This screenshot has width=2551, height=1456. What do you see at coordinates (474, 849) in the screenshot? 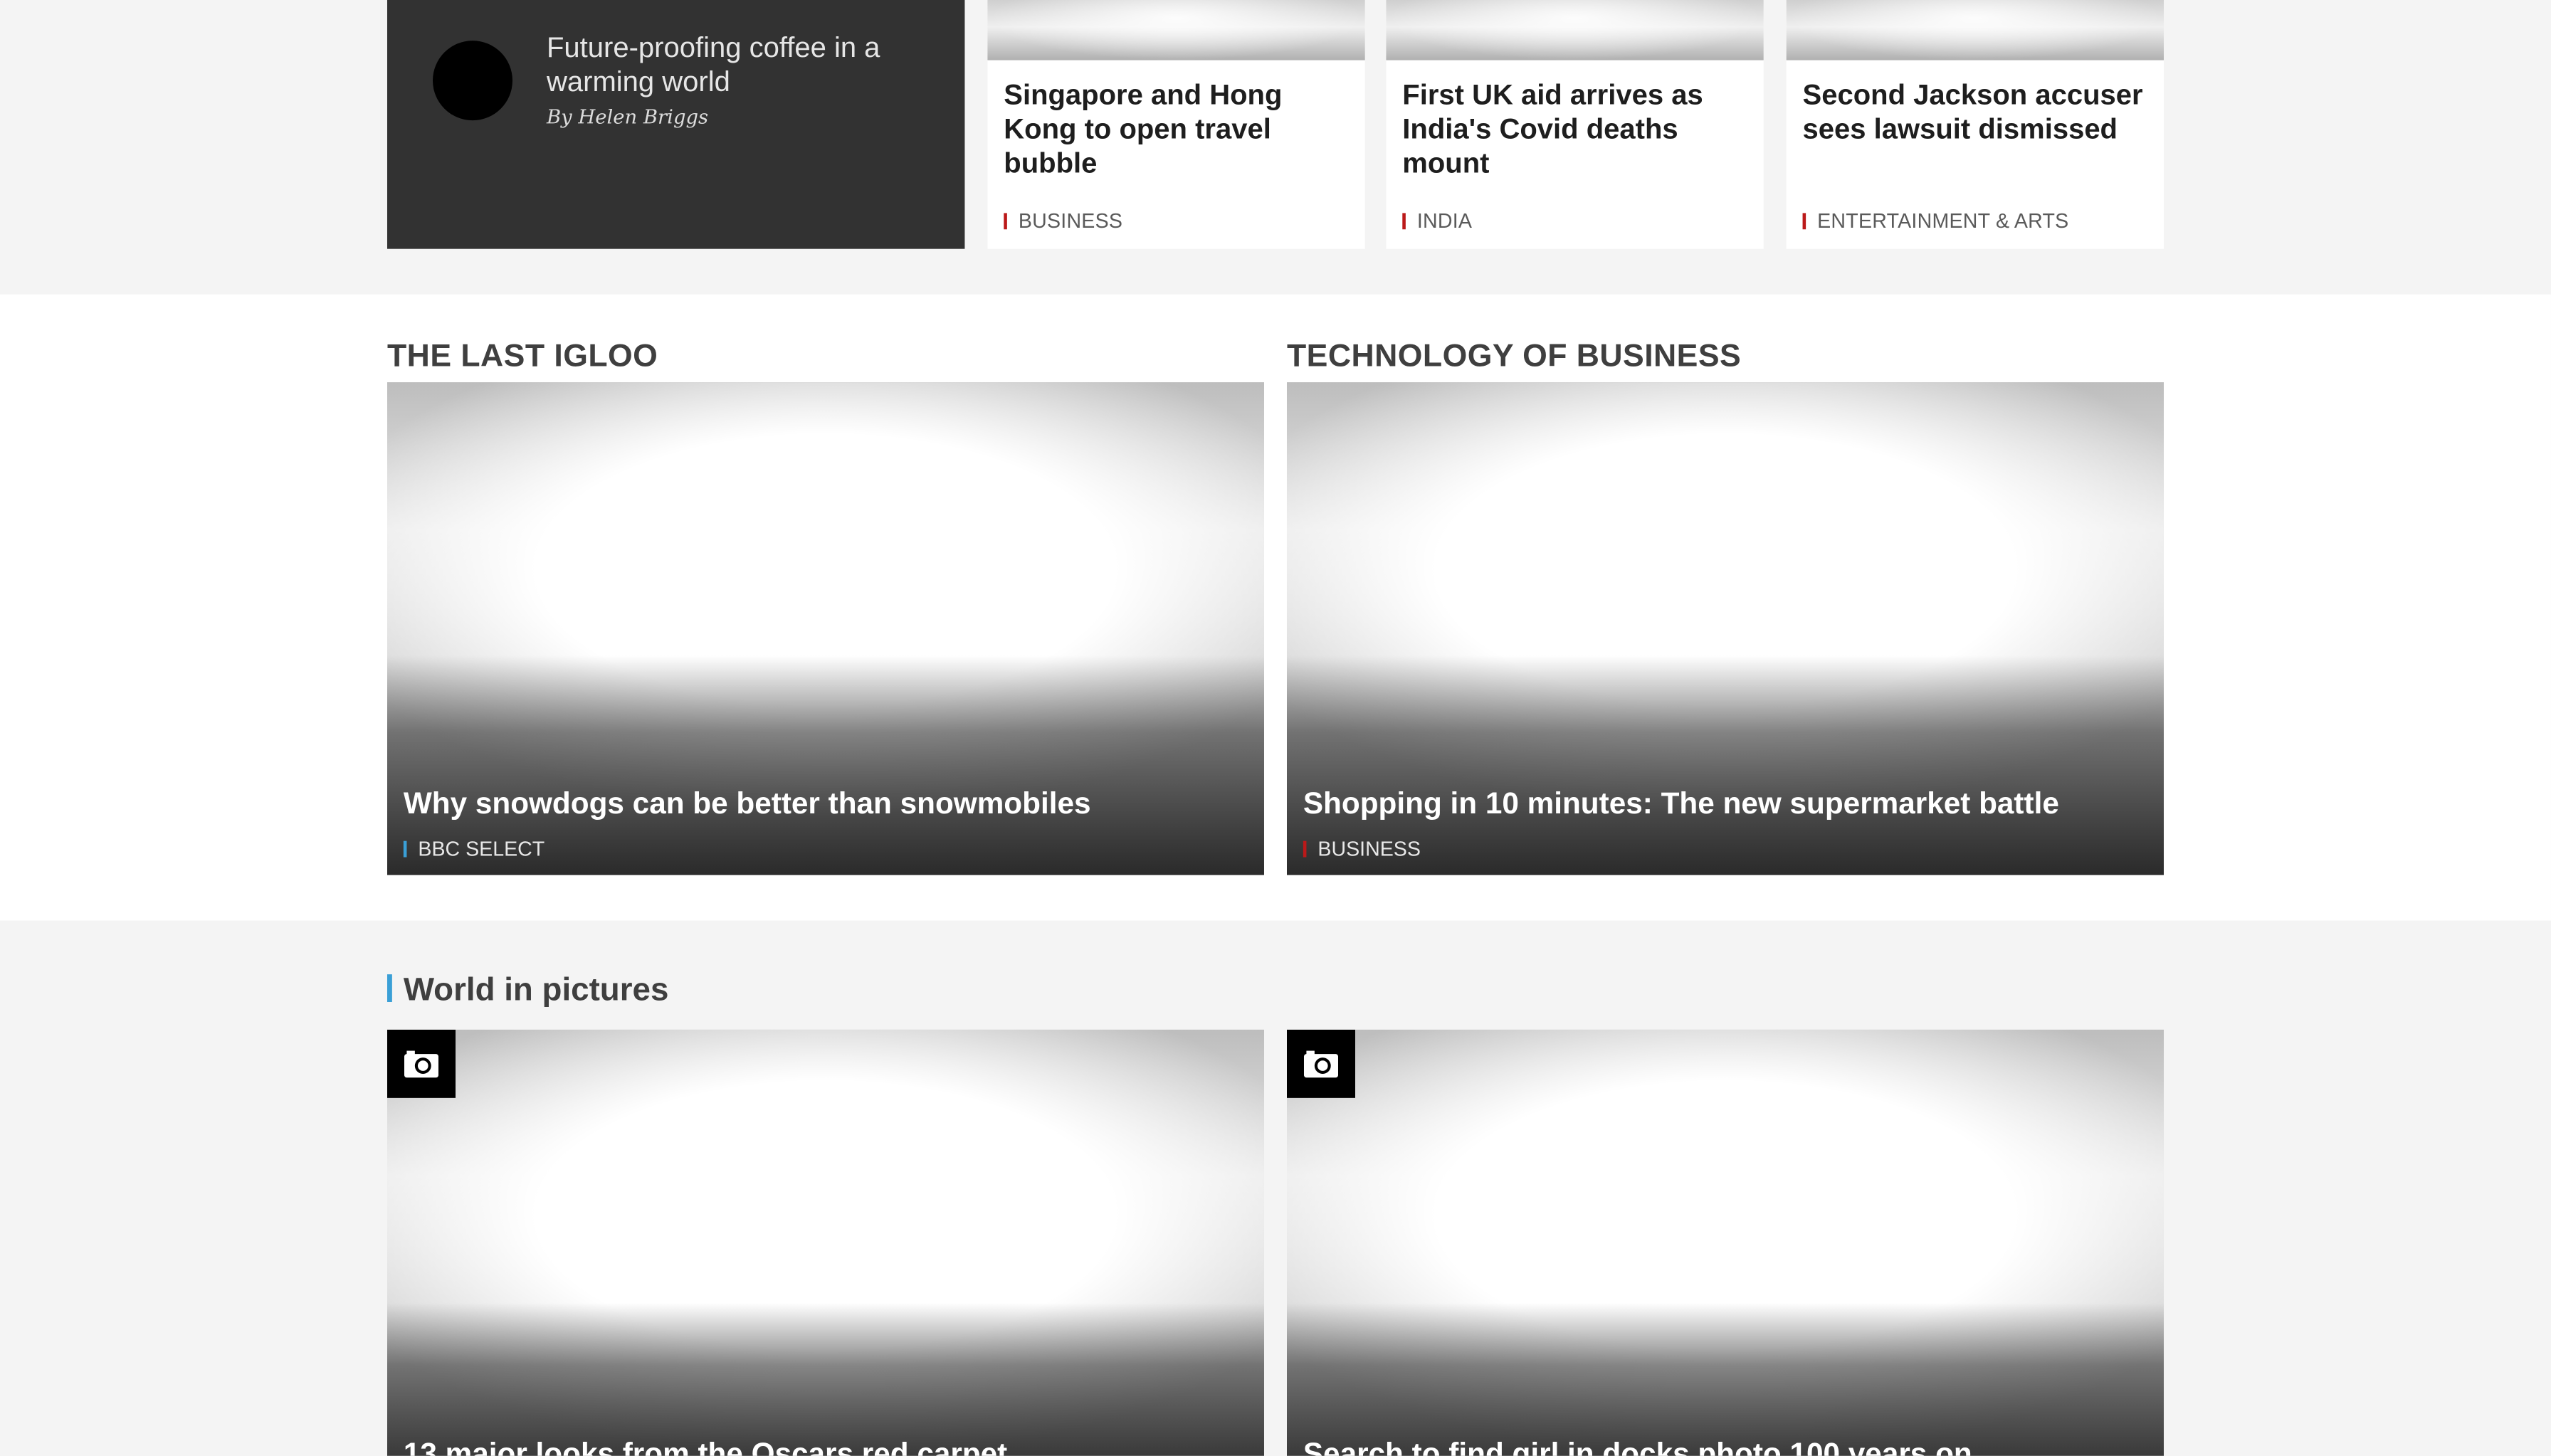
I see `section-tag: BBC SELECT` at bounding box center [474, 849].